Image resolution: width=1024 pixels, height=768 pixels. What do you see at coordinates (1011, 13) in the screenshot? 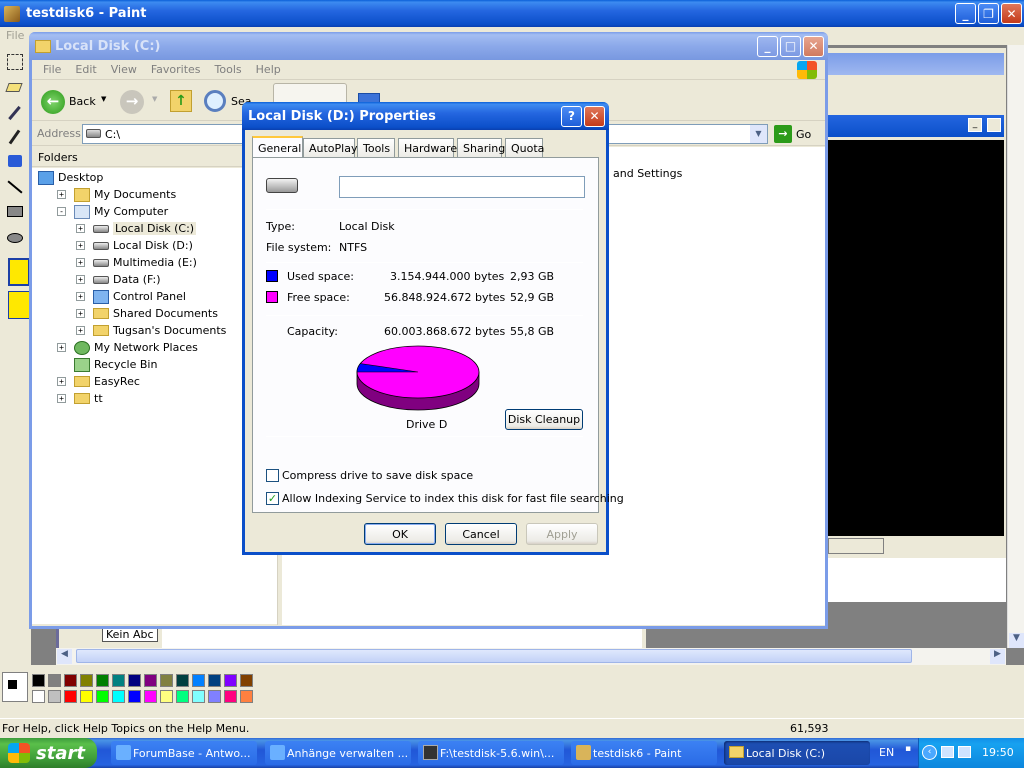
I see `paint-close-button: ✕` at bounding box center [1011, 13].